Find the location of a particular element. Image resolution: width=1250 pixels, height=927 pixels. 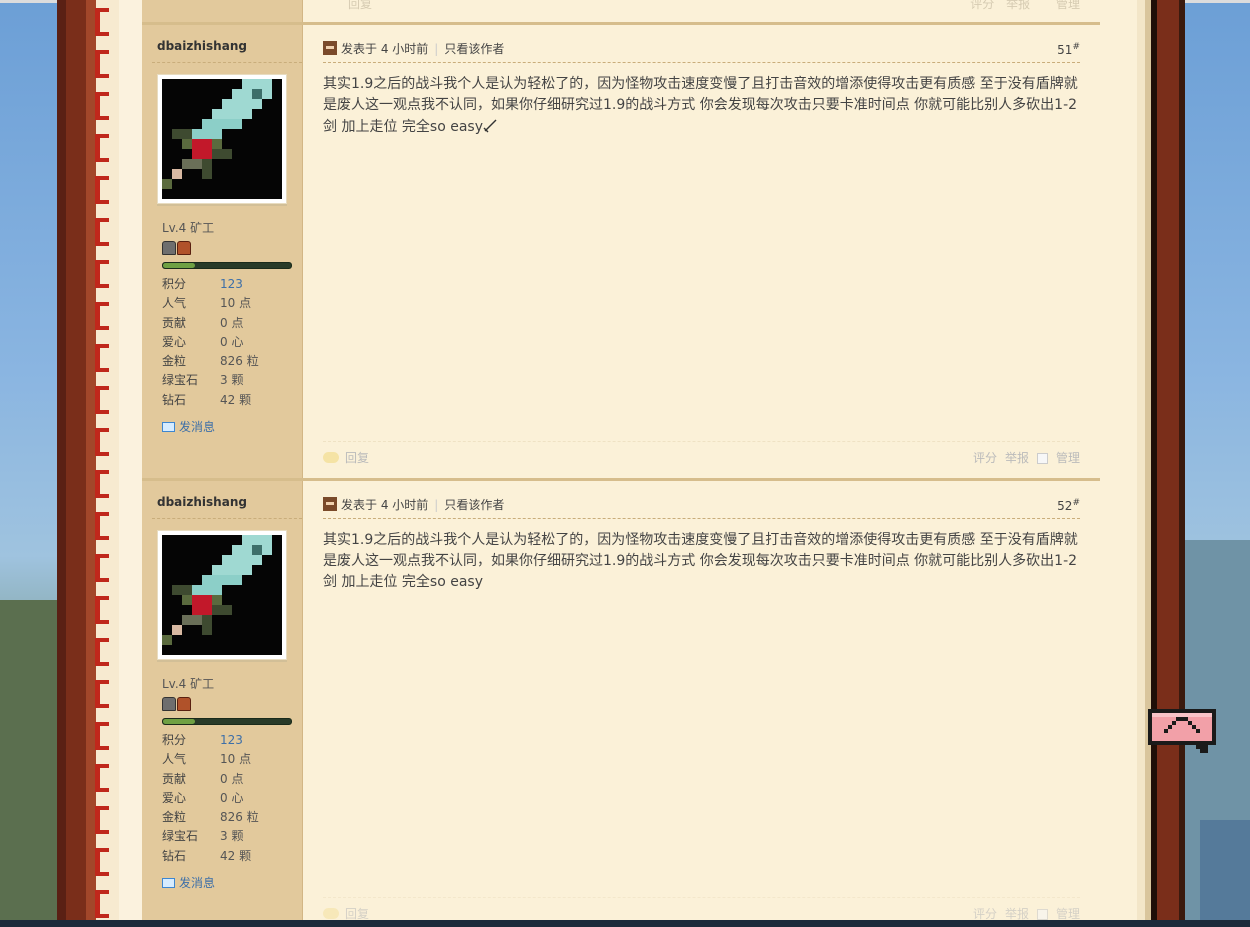

back-to-top-button is located at coordinates (1182, 729).